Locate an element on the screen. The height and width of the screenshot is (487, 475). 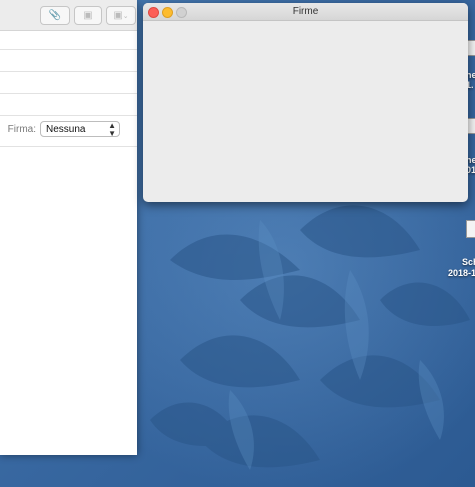
format-button: ▣ is located at coordinates (88, 15).